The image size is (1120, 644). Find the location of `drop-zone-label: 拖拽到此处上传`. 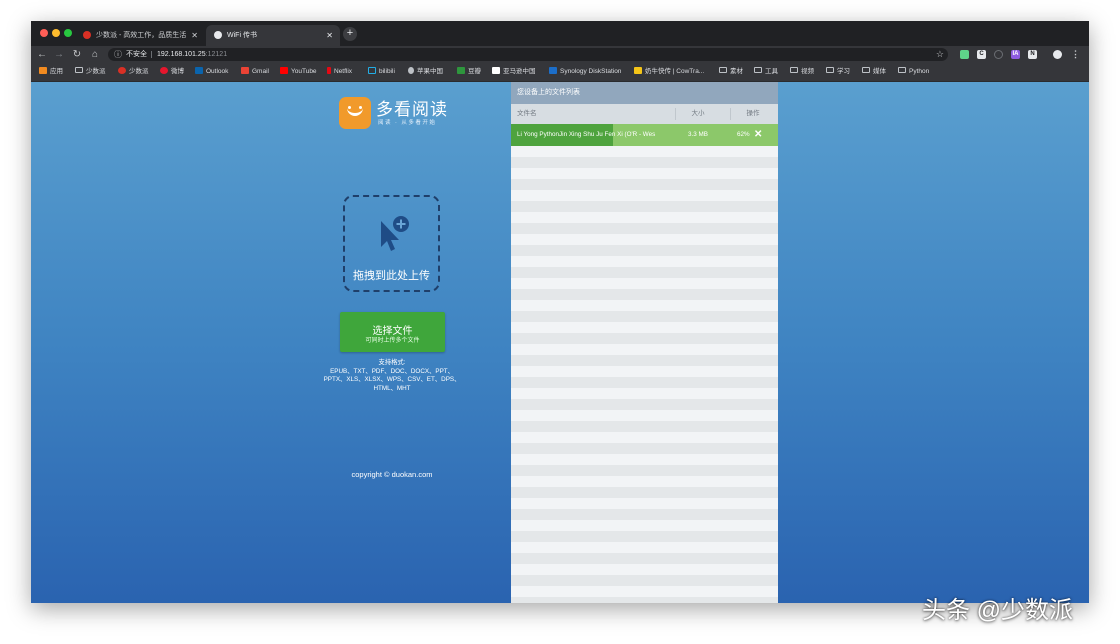

drop-zone-label: 拖拽到此处上传 is located at coordinates (391, 276).